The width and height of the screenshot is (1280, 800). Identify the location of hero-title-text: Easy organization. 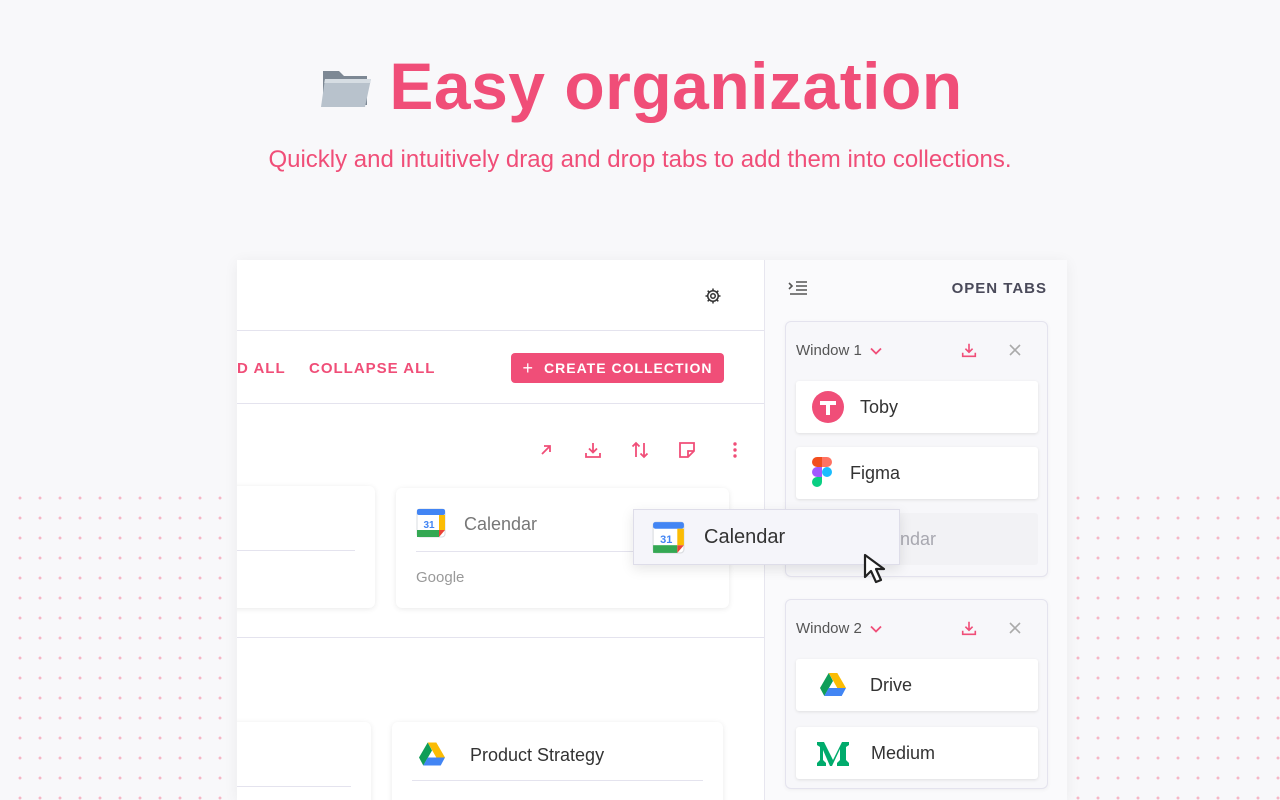
(675, 86).